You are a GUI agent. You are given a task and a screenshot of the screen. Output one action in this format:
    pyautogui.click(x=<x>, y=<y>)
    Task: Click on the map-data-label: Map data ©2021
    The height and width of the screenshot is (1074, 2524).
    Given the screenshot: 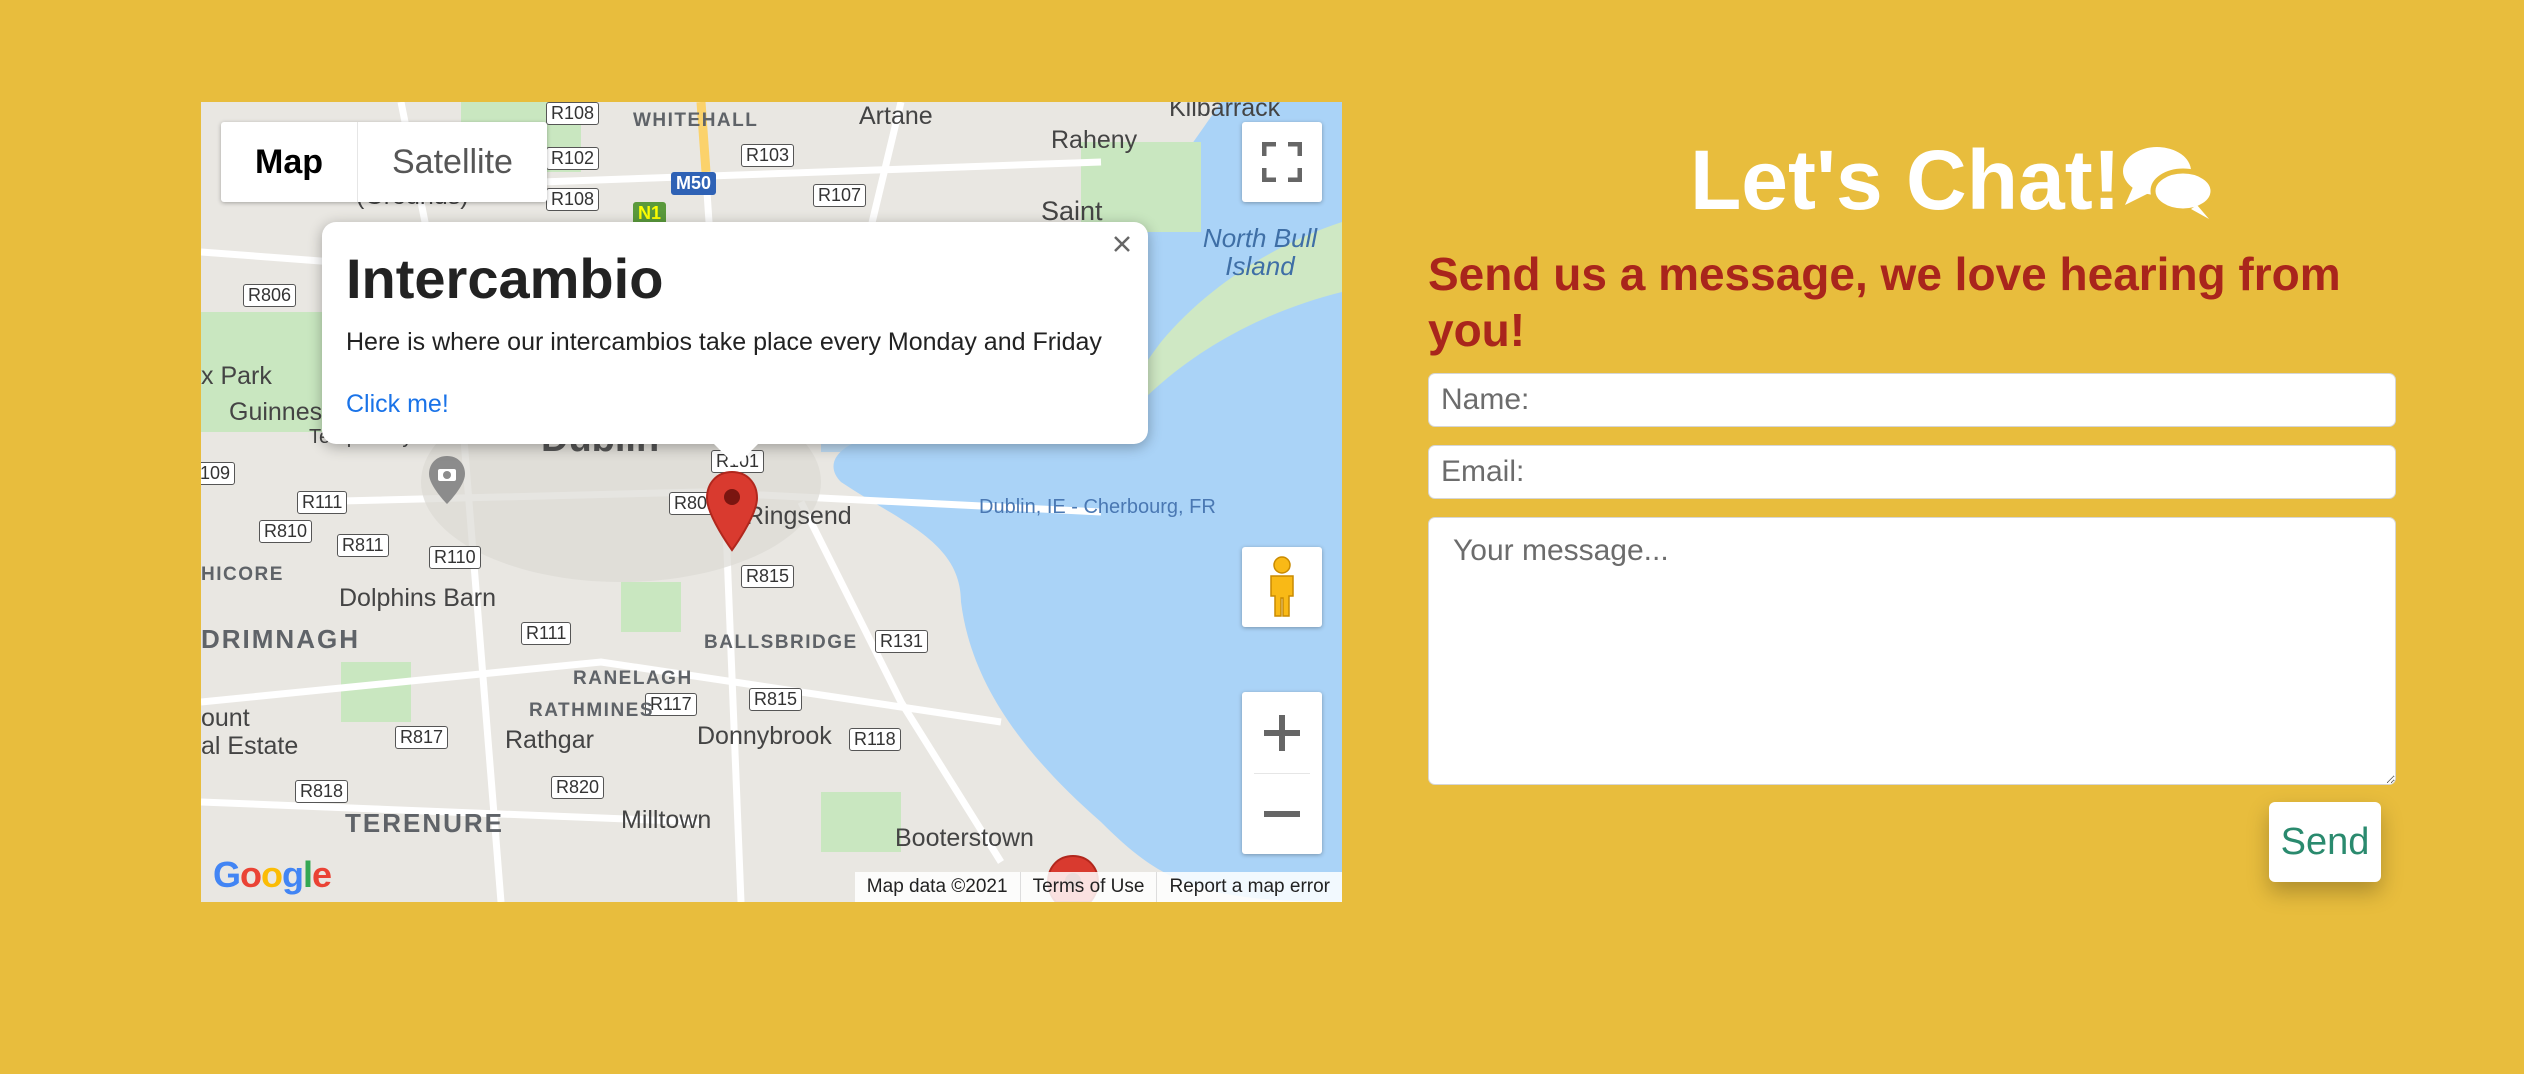 What is the action you would take?
    pyautogui.click(x=937, y=886)
    